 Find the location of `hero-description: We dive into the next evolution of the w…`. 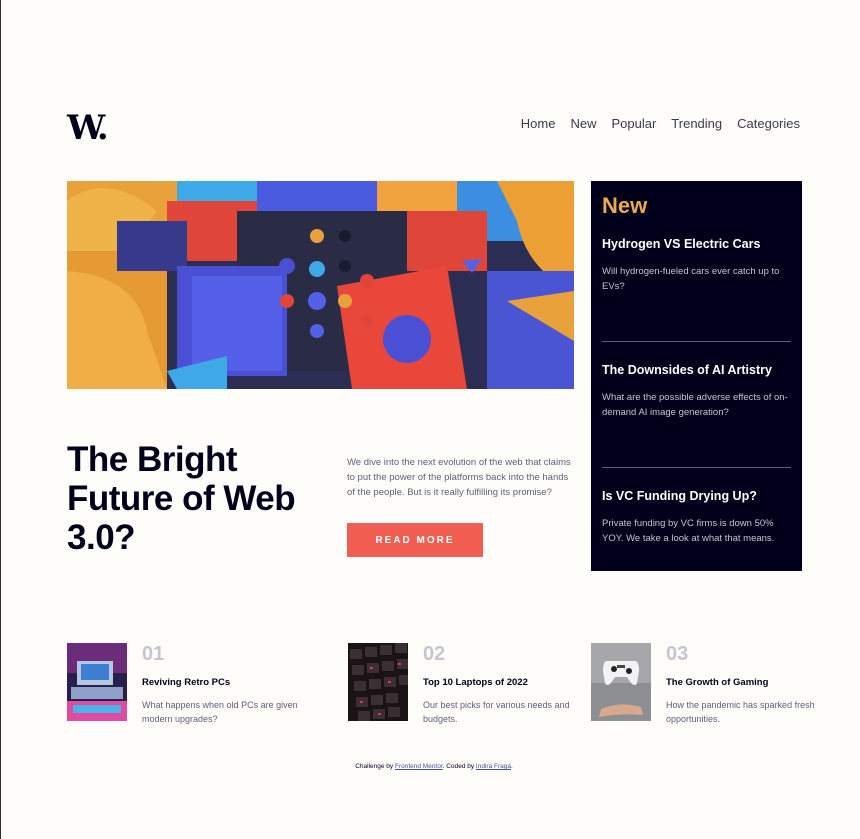

hero-description: We dive into the next evolution of the w… is located at coordinates (459, 477).